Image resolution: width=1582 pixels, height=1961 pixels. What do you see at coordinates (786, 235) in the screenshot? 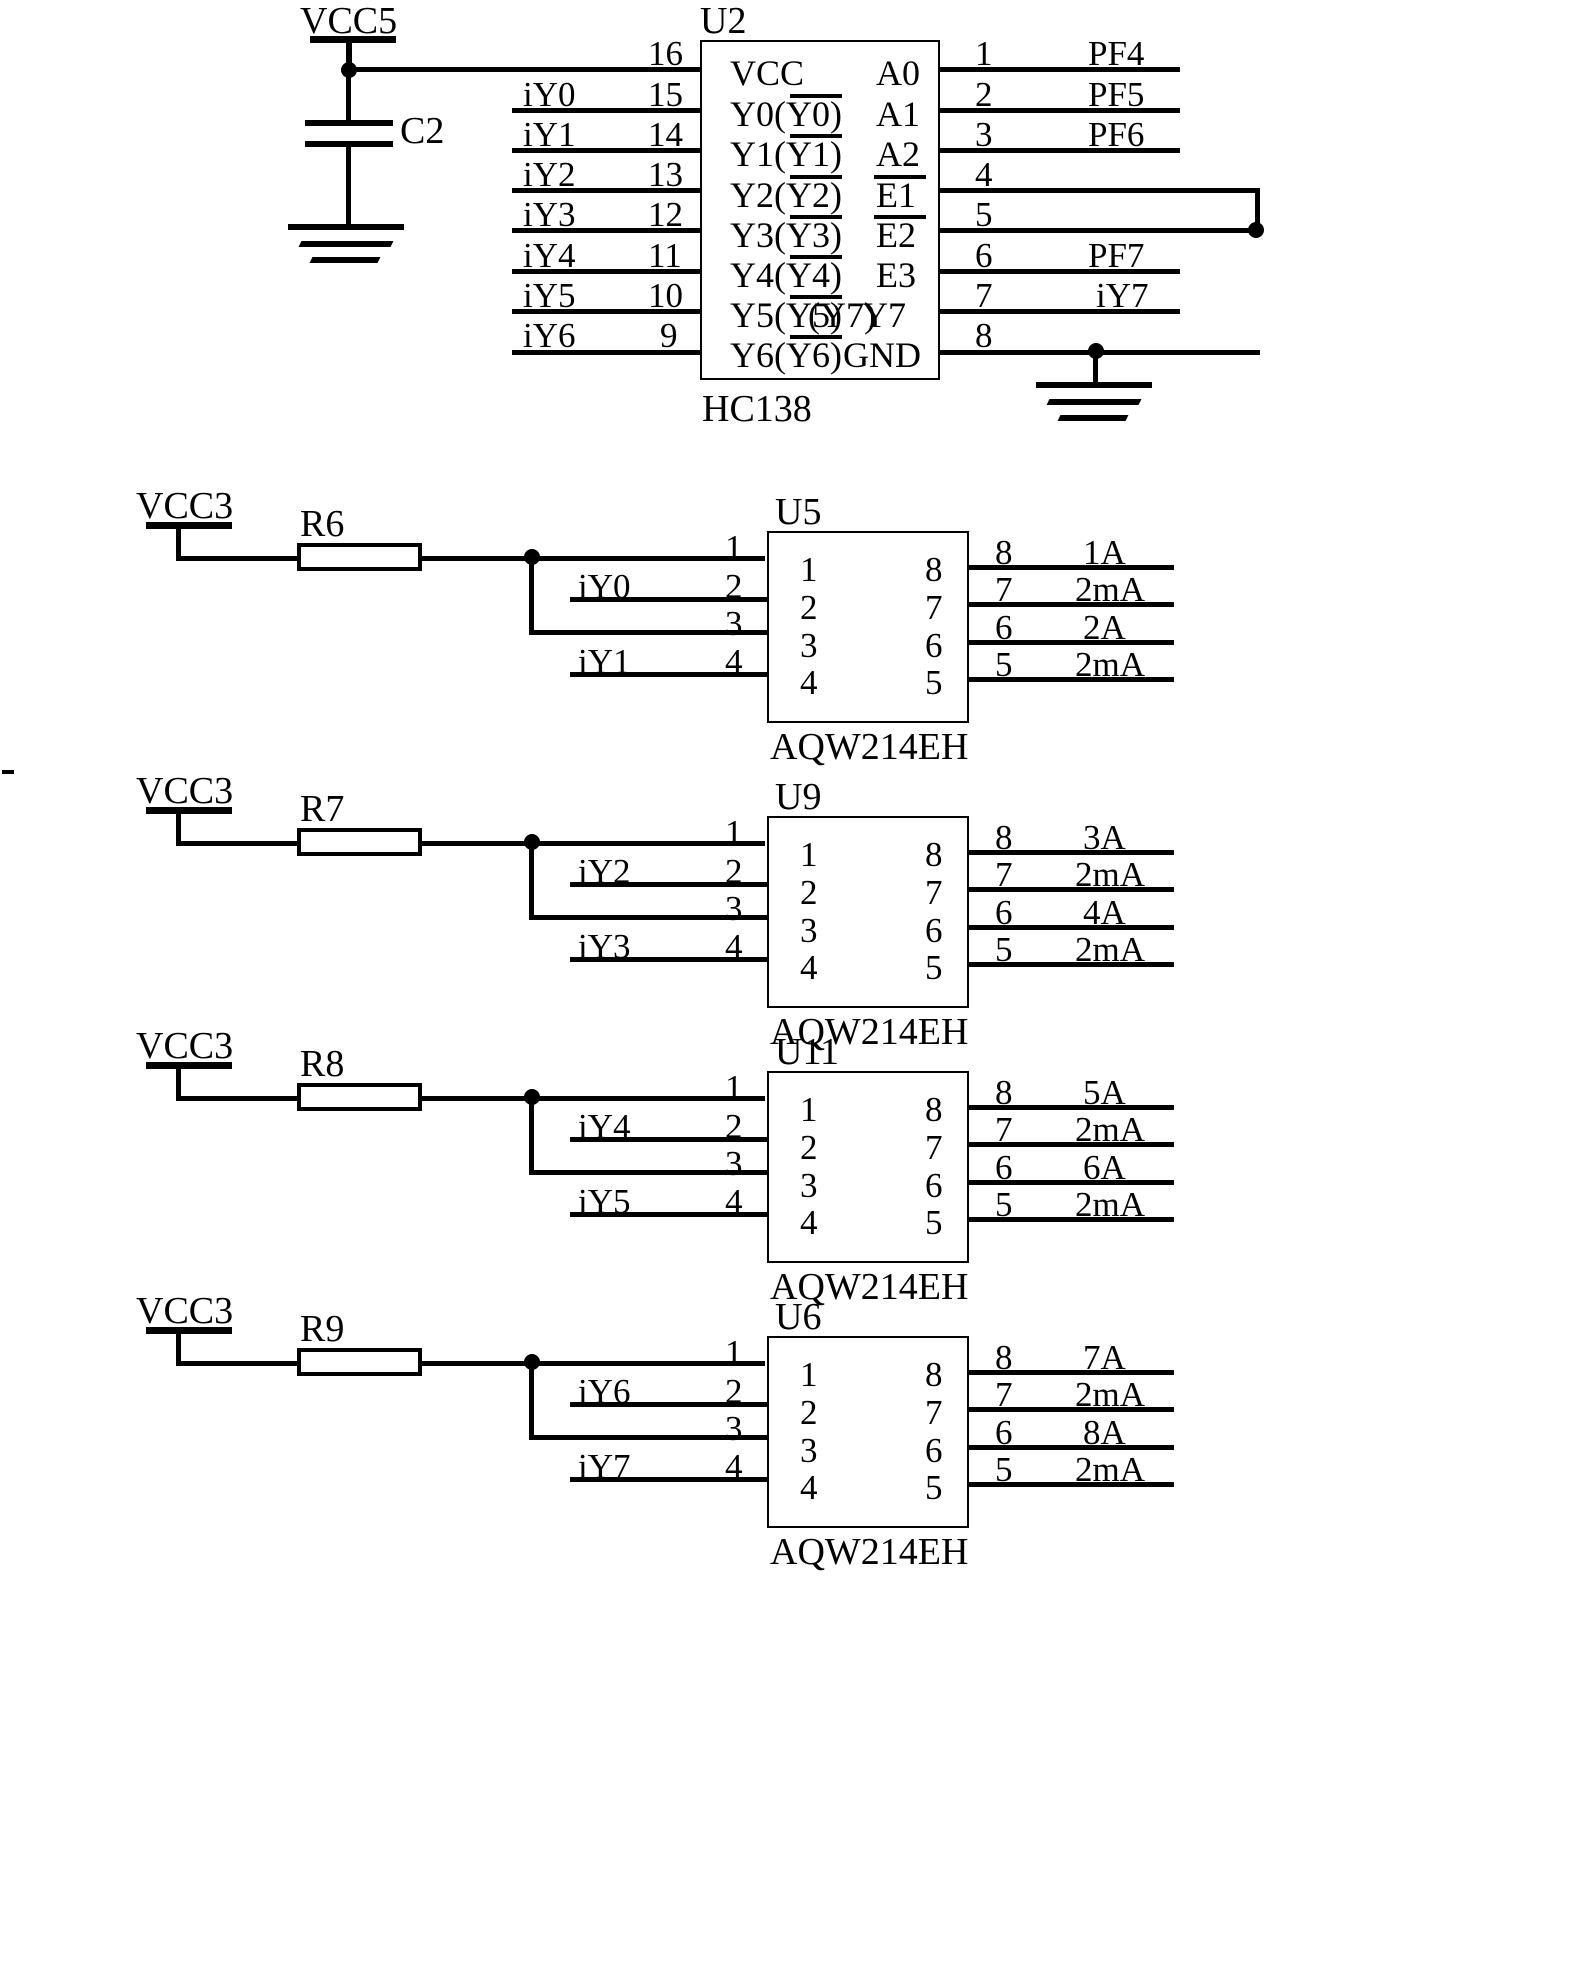
I see `u2-pinname-y3: Y3(Y3)` at bounding box center [786, 235].